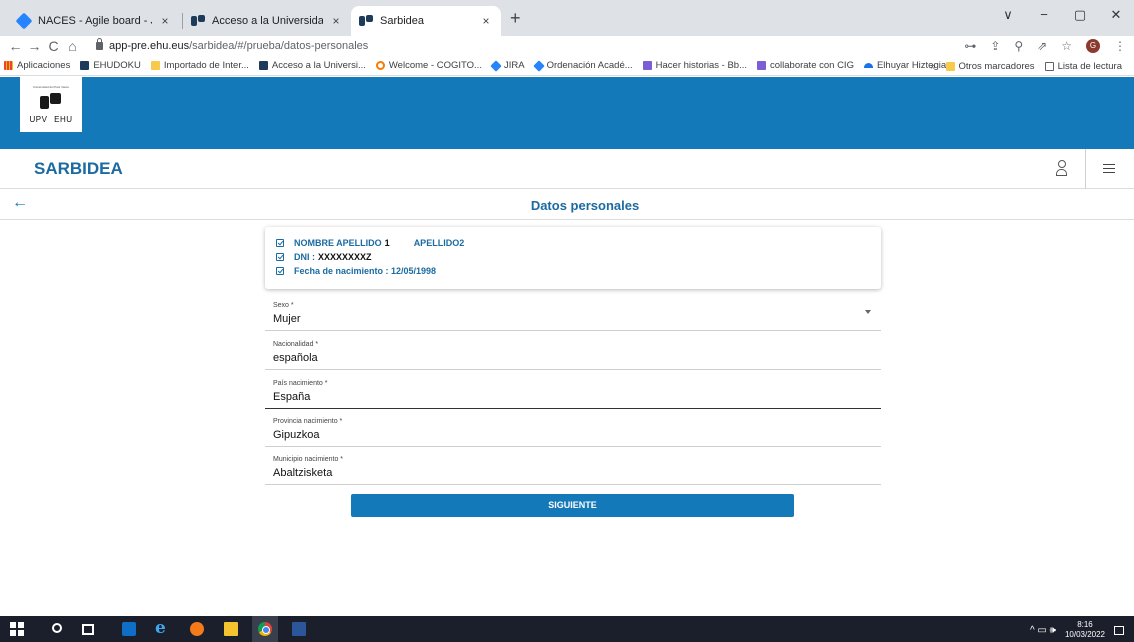 This screenshot has height=642, width=1134. What do you see at coordinates (1018, 46) in the screenshot?
I see `zoom-icon: ⚲` at bounding box center [1018, 46].